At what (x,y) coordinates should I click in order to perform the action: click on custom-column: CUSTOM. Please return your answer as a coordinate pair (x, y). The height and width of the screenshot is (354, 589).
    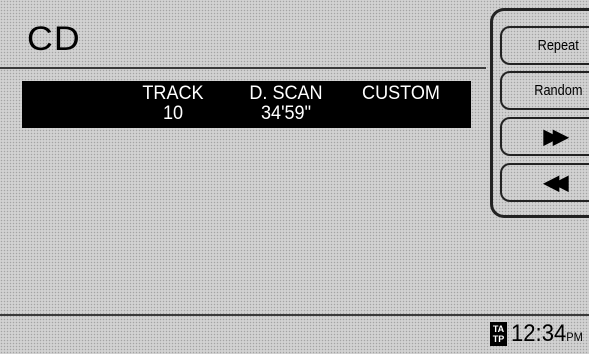
    Looking at the image, I should click on (401, 94).